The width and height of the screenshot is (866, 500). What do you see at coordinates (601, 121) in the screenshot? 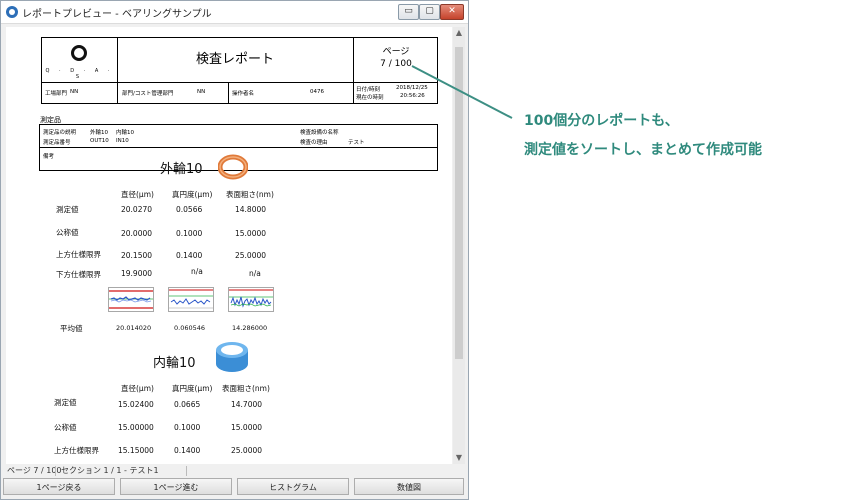
I see `callout-line-1: 100個分のレポートも、` at bounding box center [601, 121].